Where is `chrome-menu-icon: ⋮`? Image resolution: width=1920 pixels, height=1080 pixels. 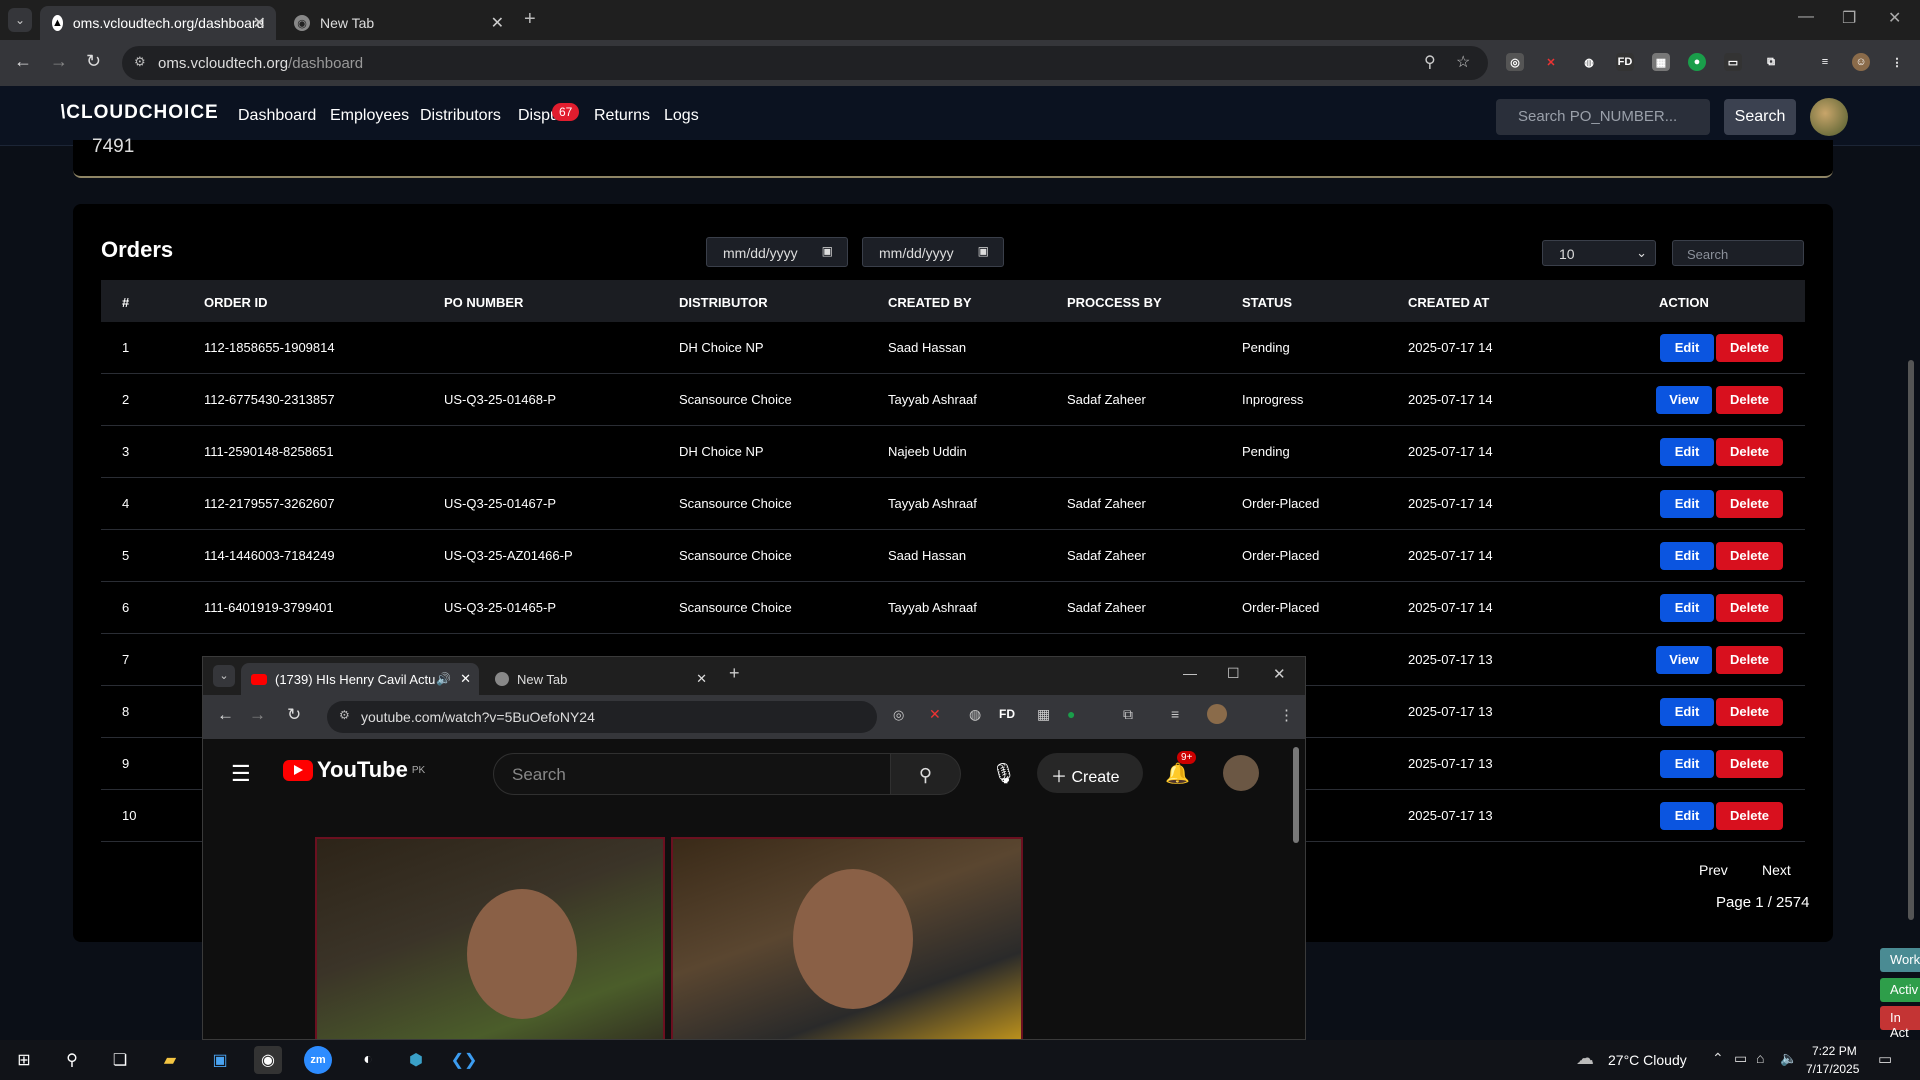
chrome-menu-icon: ⋮ is located at coordinates (1897, 62).